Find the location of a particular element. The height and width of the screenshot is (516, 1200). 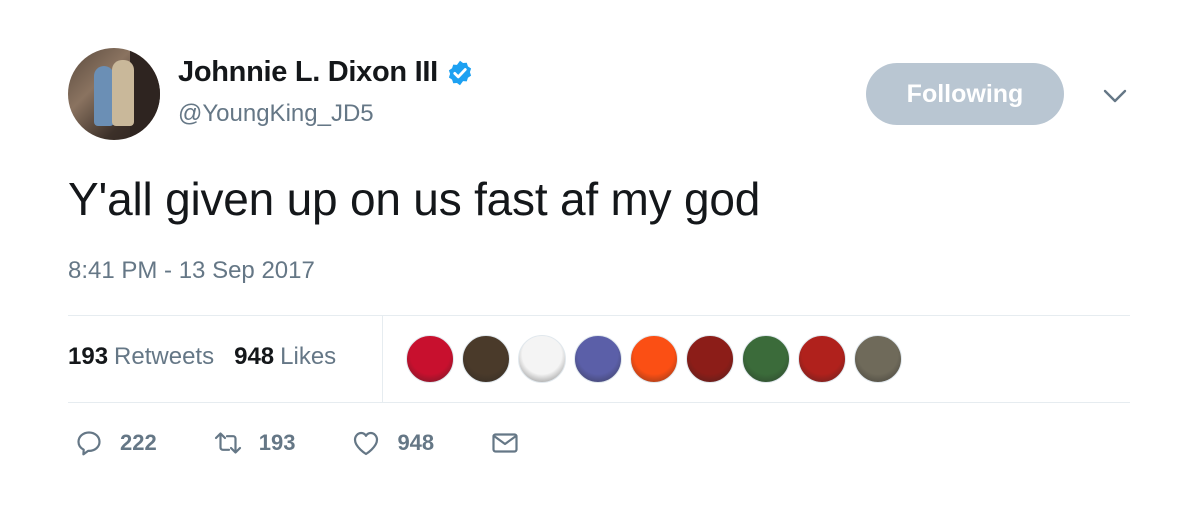

chevron-down-icon is located at coordinates (1115, 96).